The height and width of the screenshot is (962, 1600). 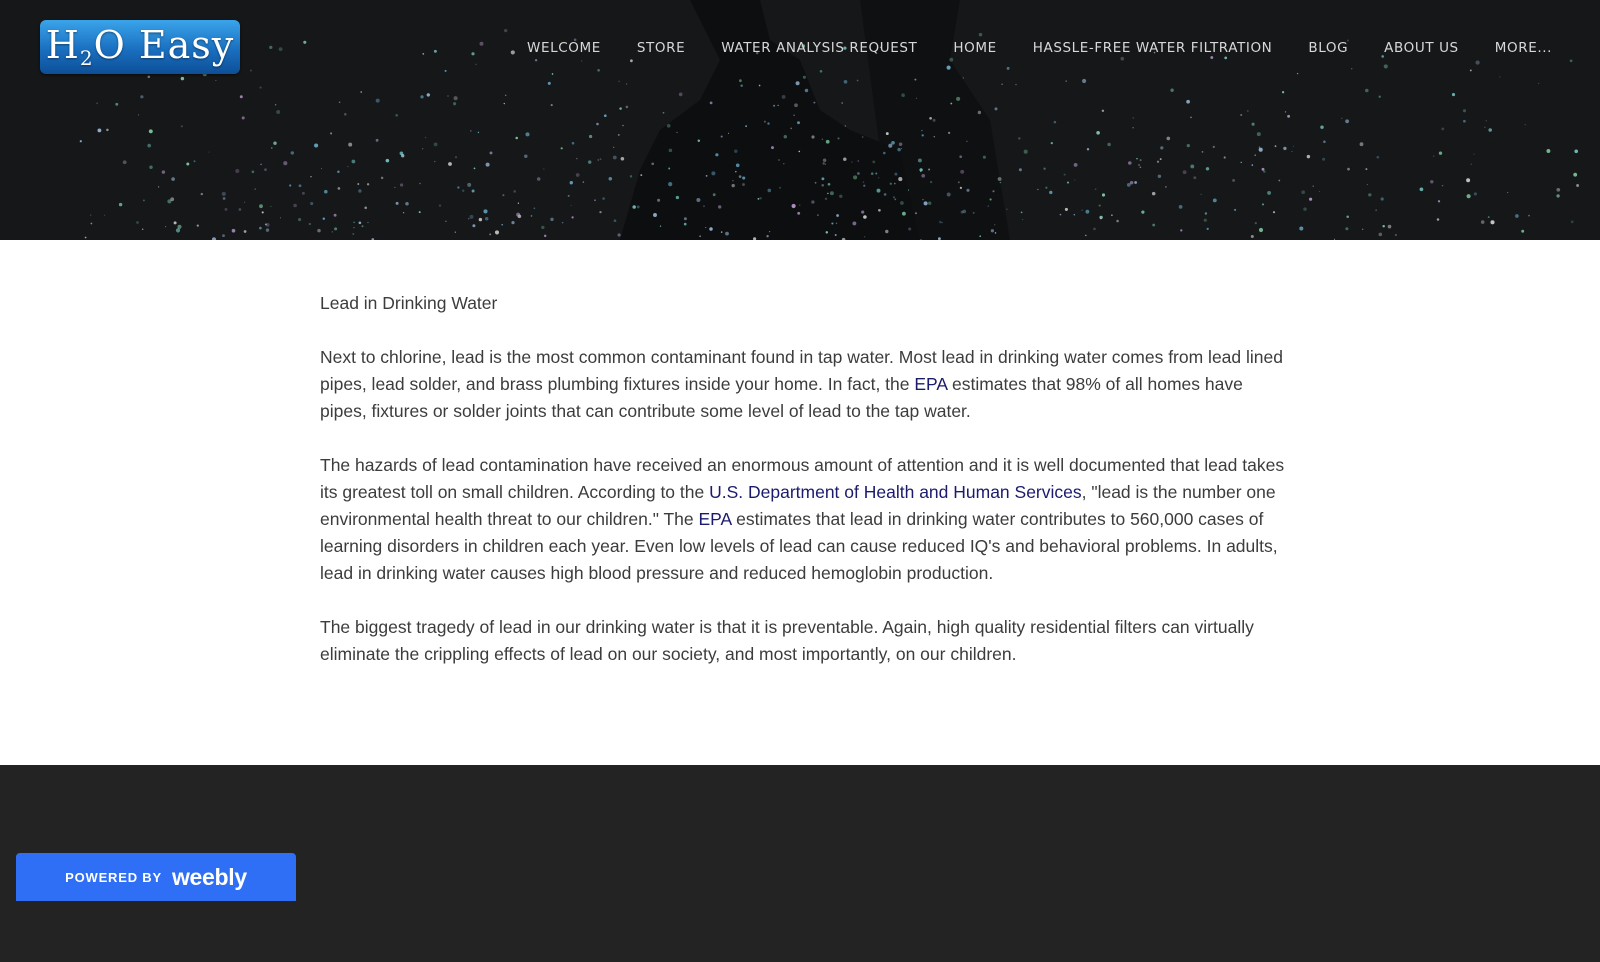 I want to click on nav-item-hassle-free-water-filtration: HASSLE-FREE WATER FILTRATION, so click(x=1153, y=48).